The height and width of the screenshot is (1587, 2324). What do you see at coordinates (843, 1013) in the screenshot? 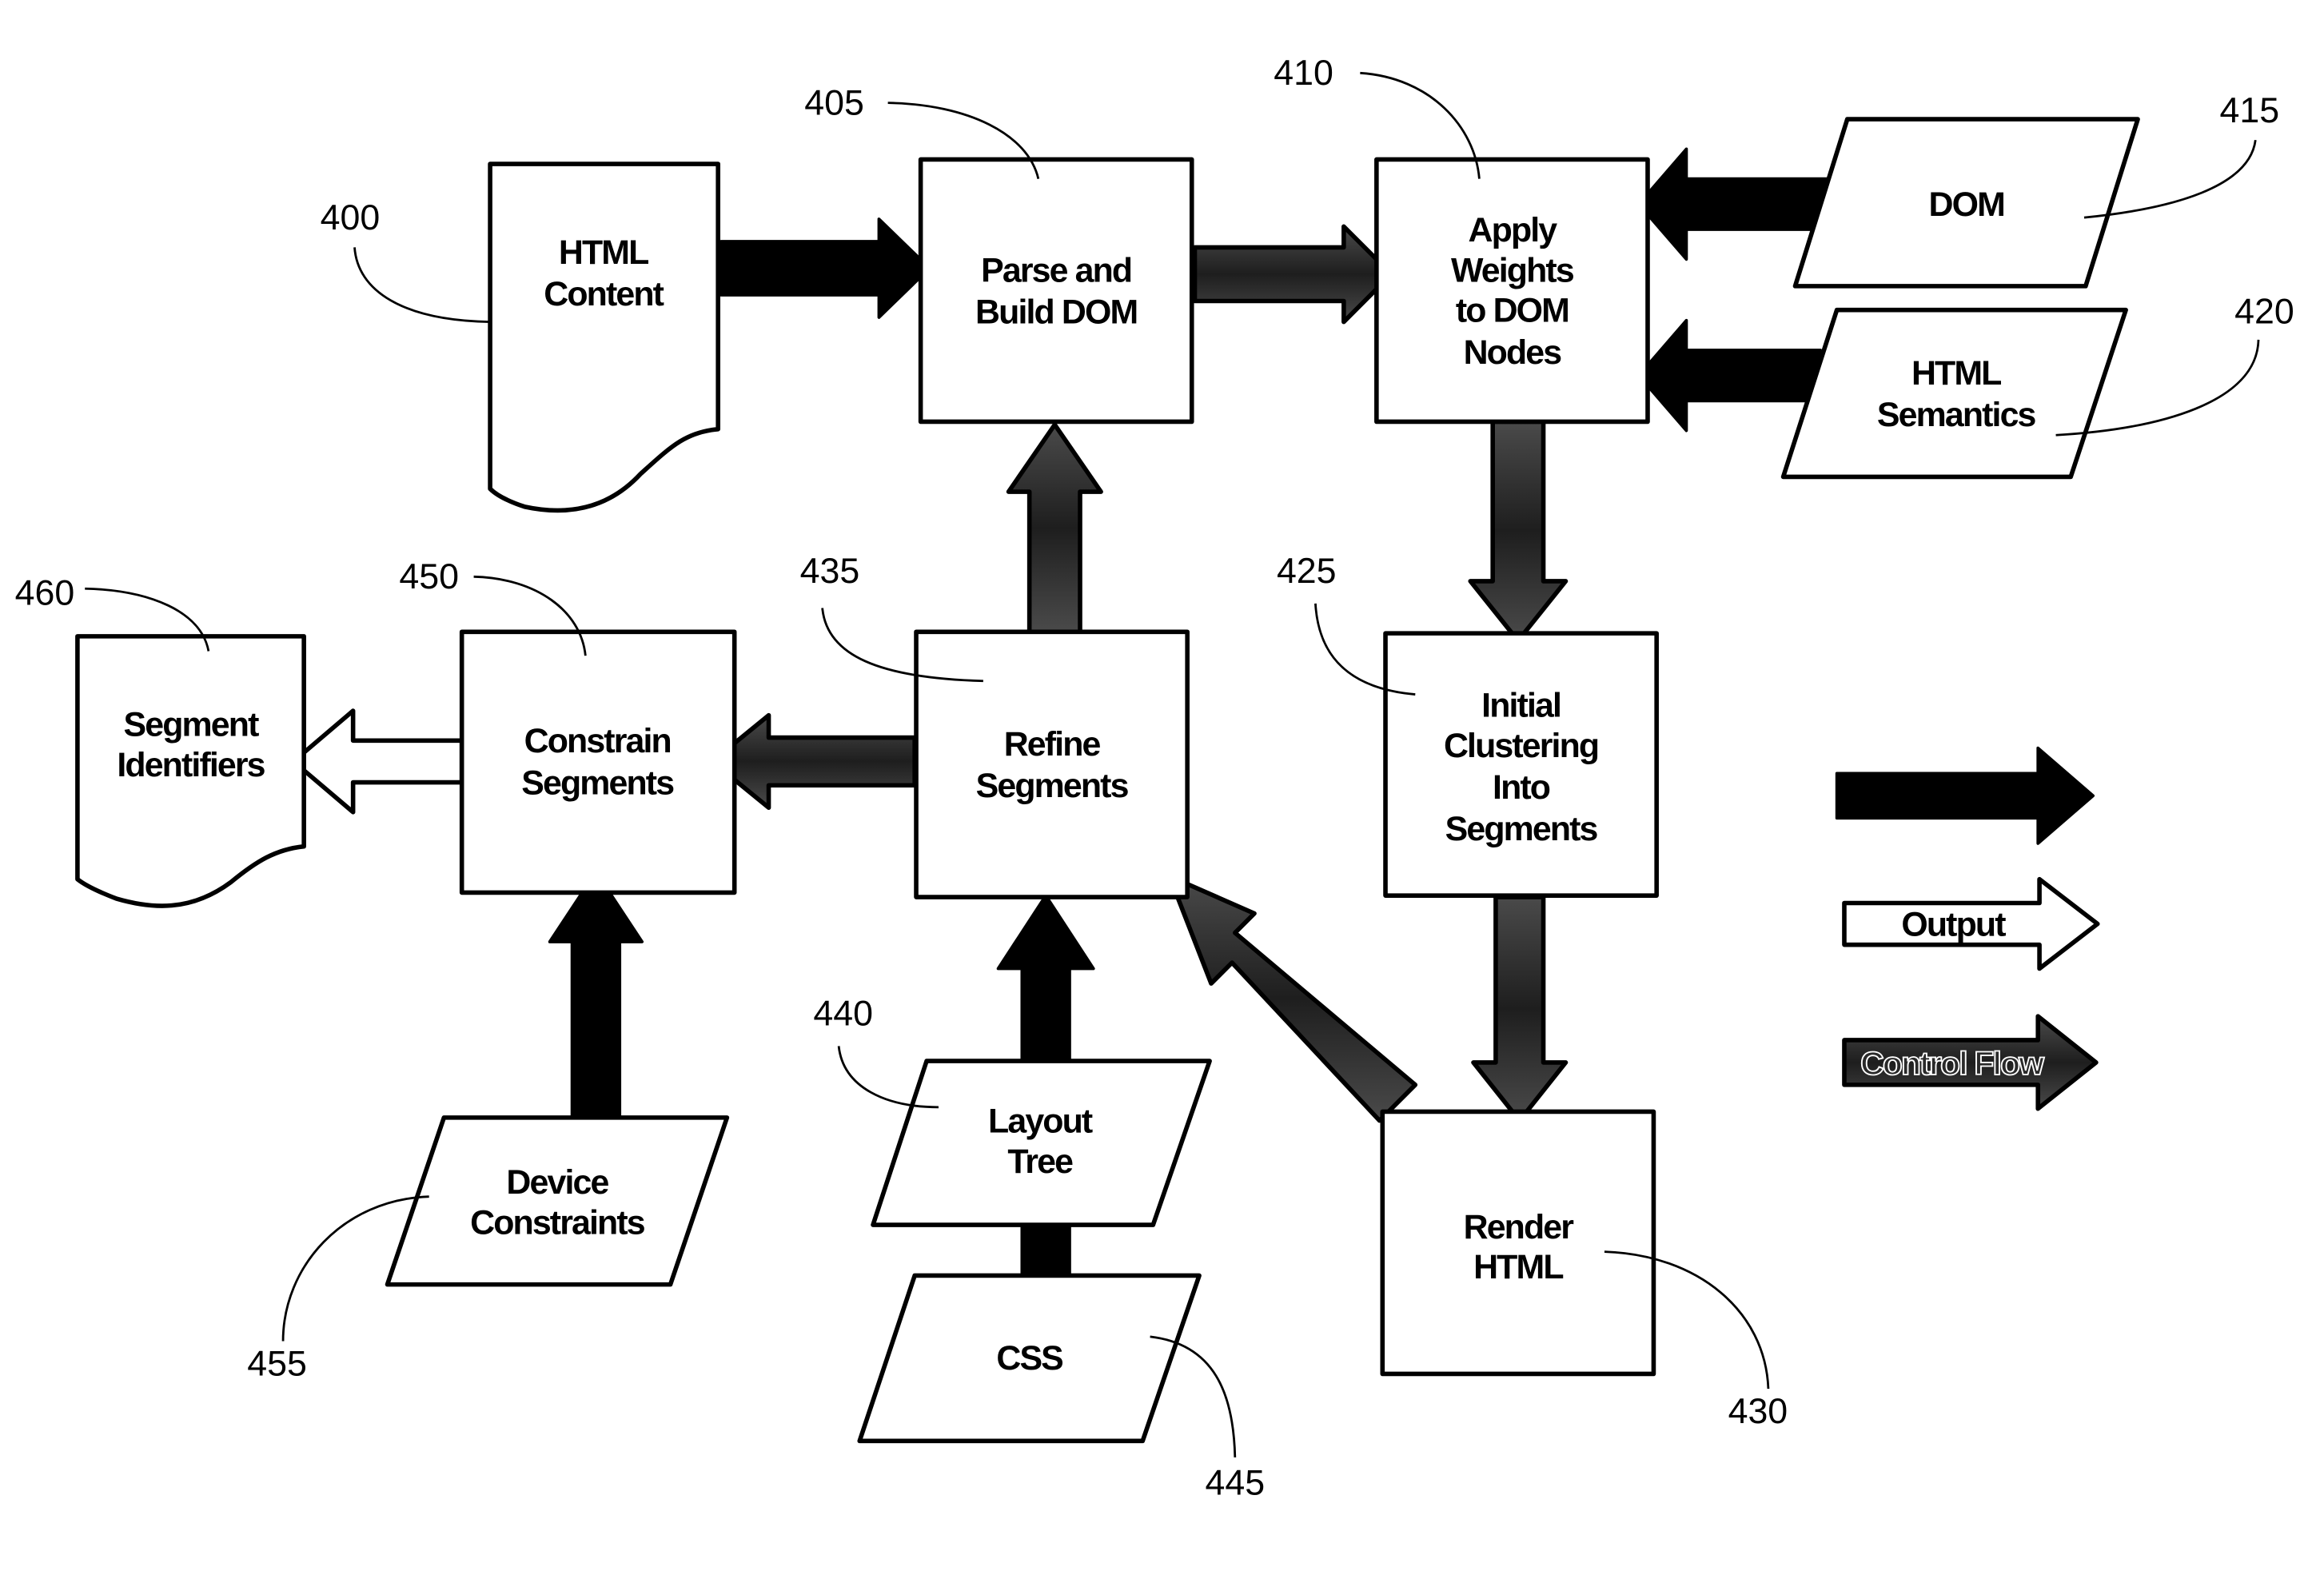
I see `ref-numeral-440: 440` at bounding box center [843, 1013].